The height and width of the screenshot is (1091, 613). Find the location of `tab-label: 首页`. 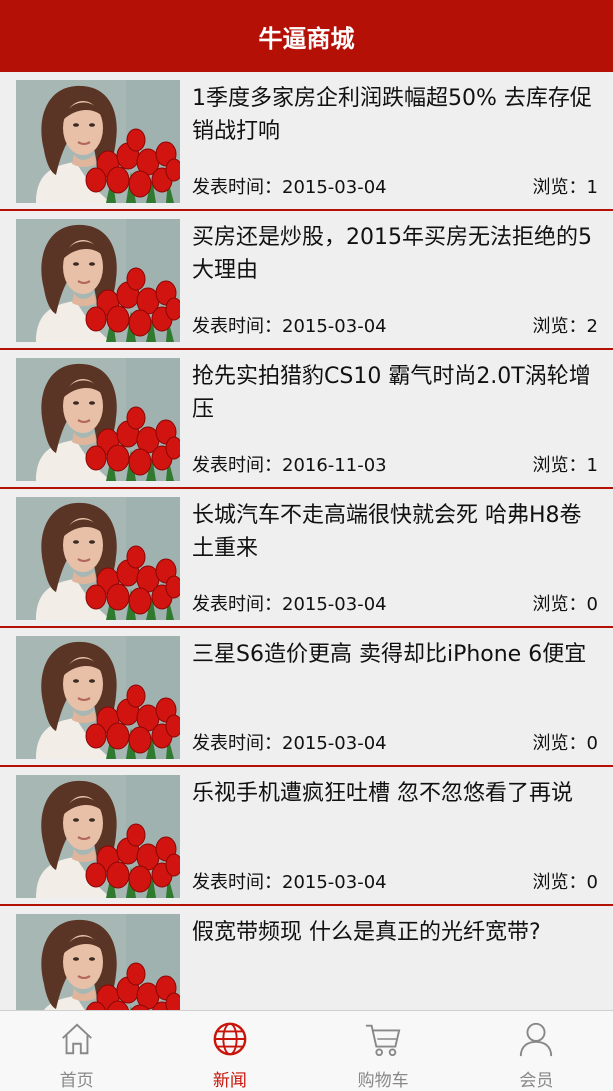

tab-label: 首页 is located at coordinates (76, 1081).